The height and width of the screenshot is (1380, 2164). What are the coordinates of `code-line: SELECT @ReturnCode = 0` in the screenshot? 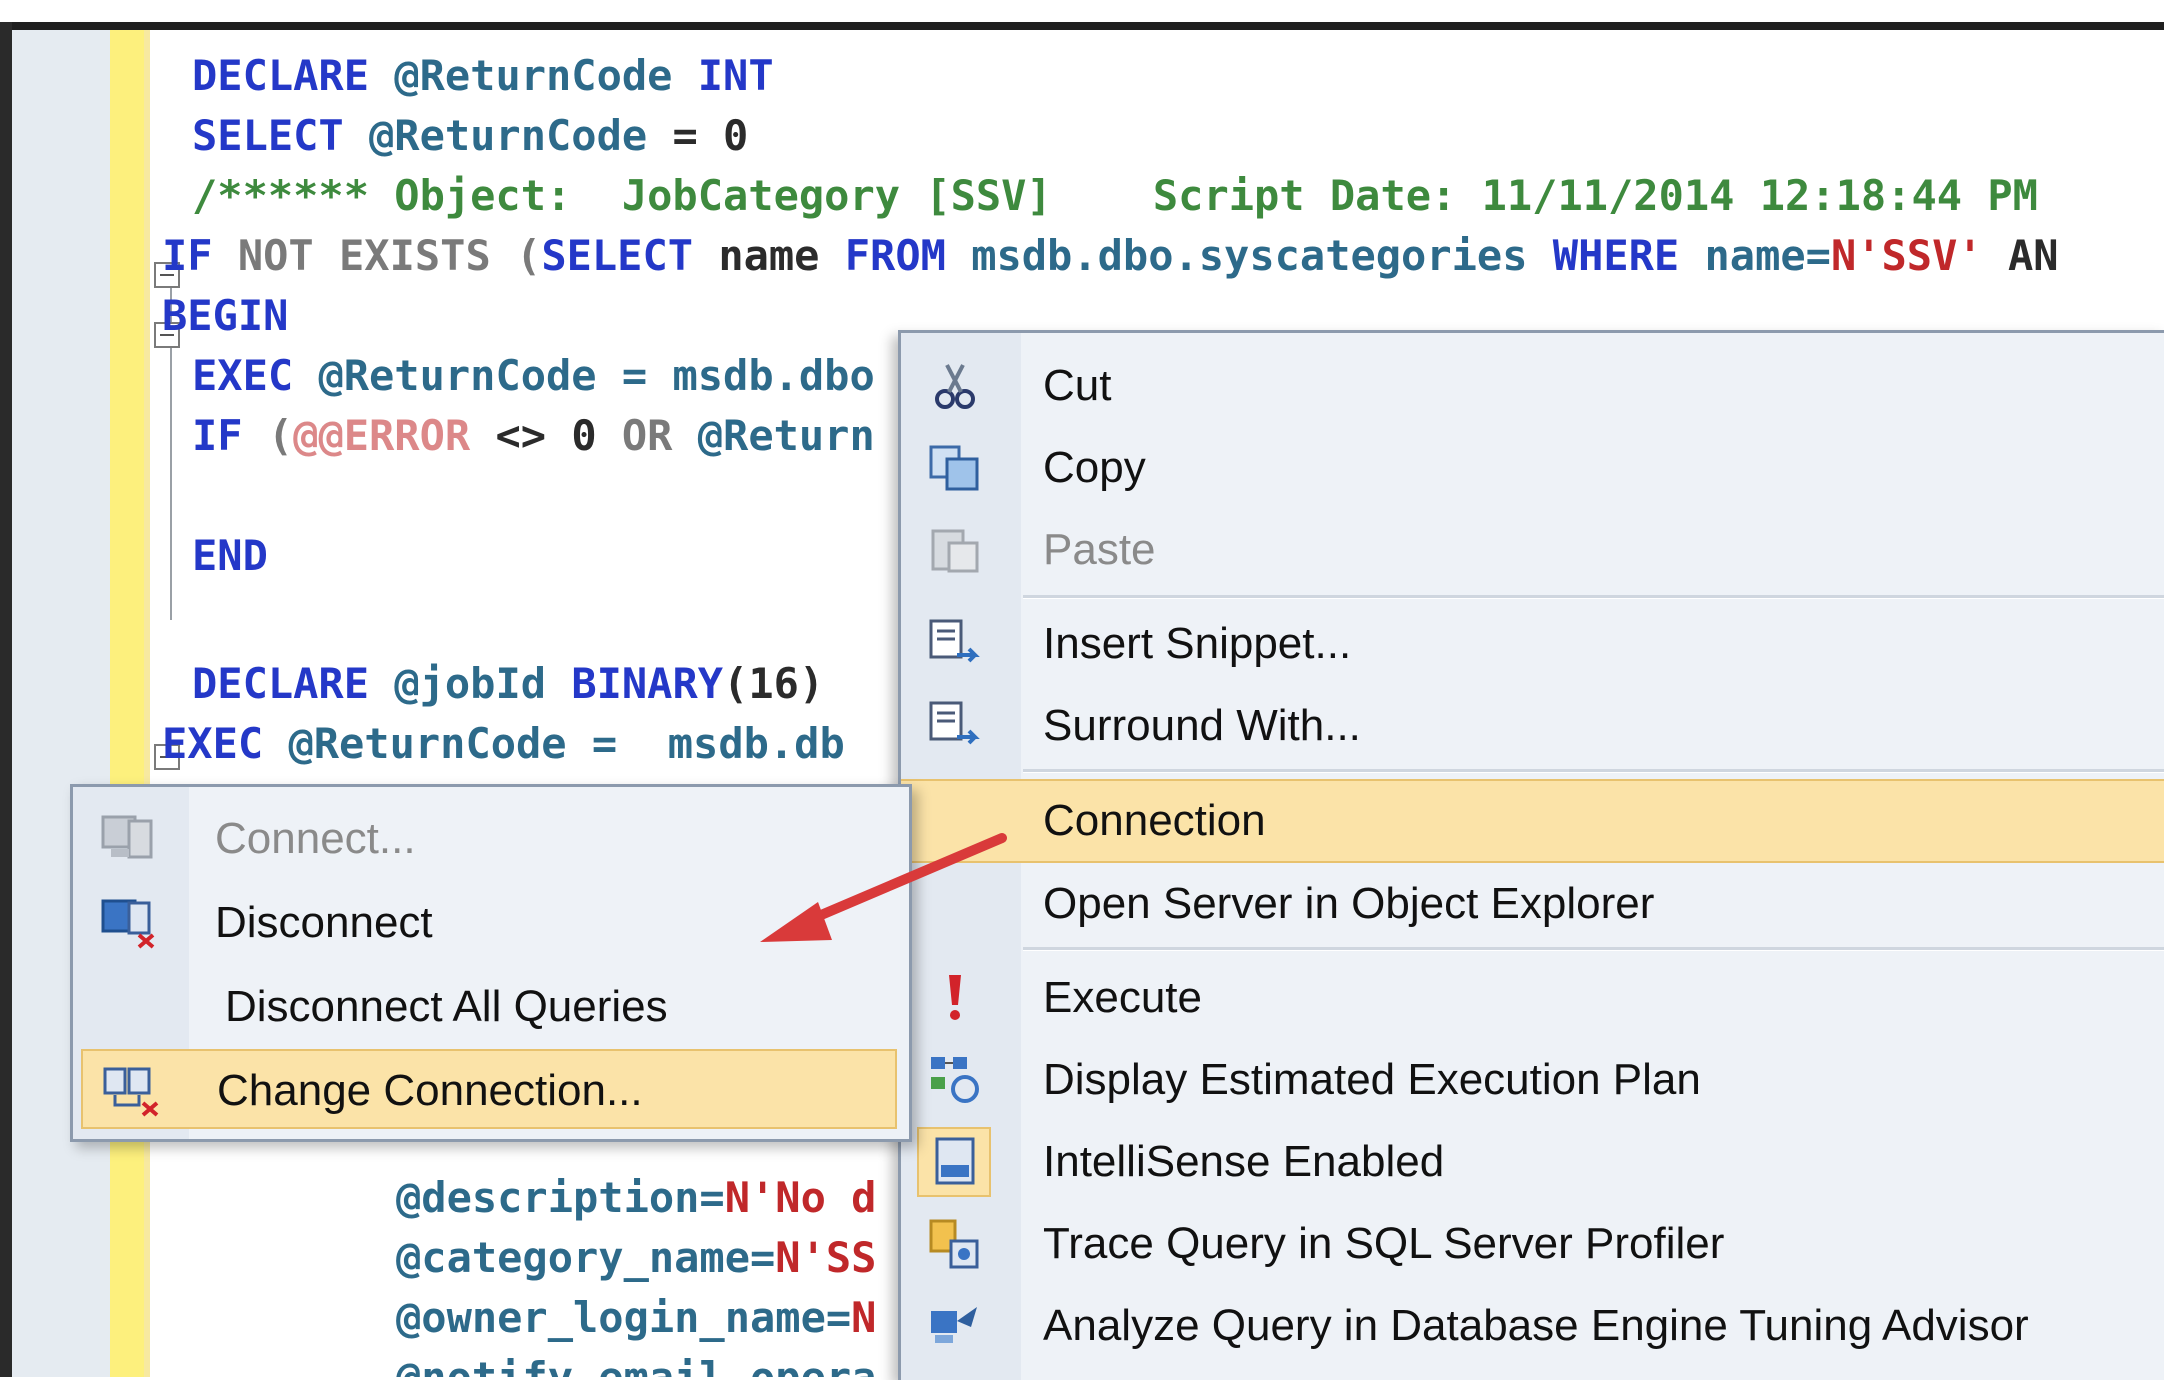 It's located at (470, 136).